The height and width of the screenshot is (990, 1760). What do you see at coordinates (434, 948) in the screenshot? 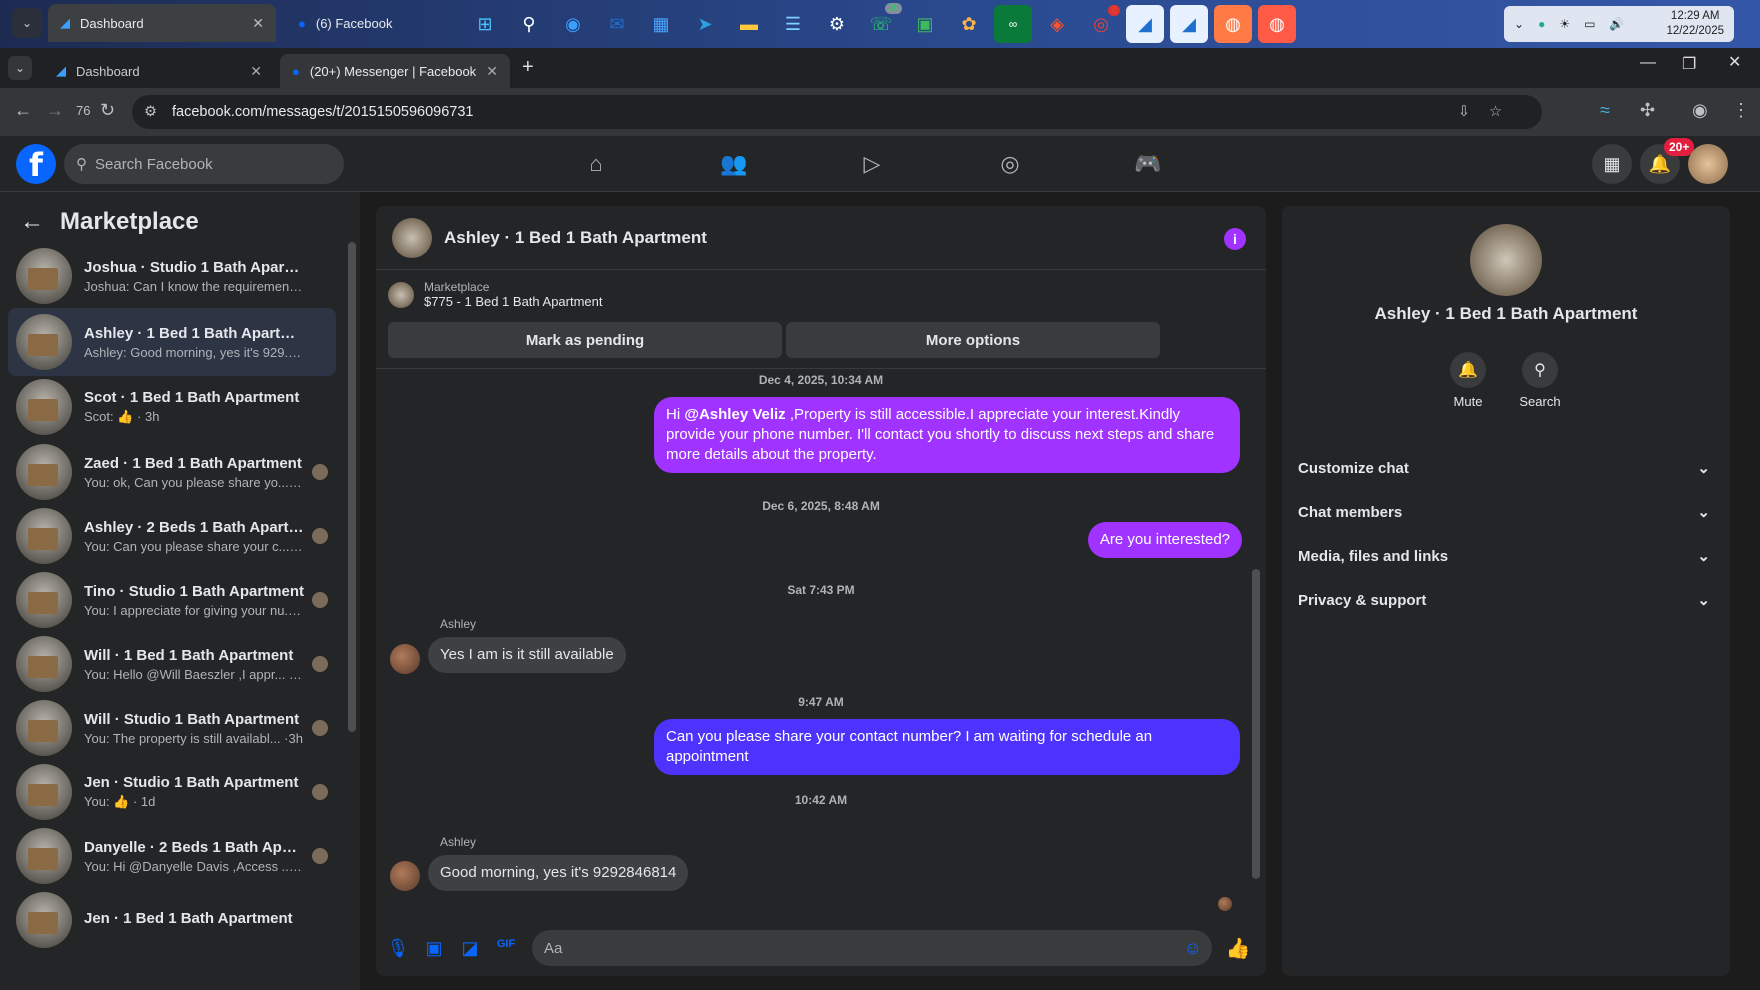
I see `photo-icon: ▣` at bounding box center [434, 948].